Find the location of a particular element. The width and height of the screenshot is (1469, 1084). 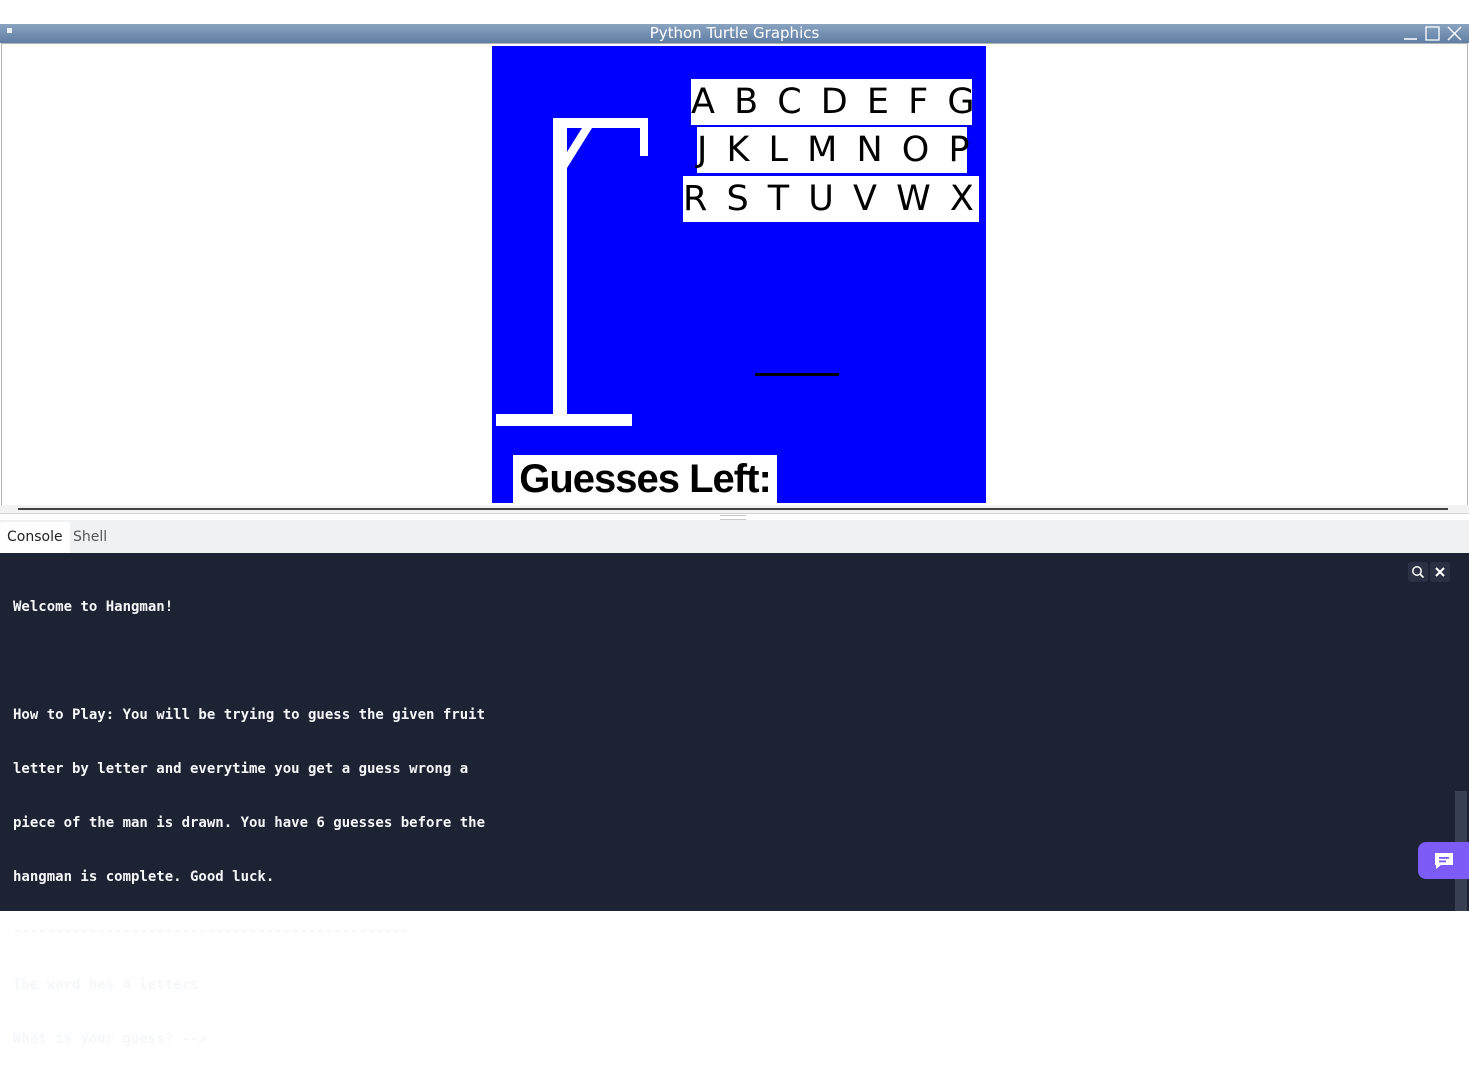

console-prompt-line: What is your guess? --> is located at coordinates (249, 1039).